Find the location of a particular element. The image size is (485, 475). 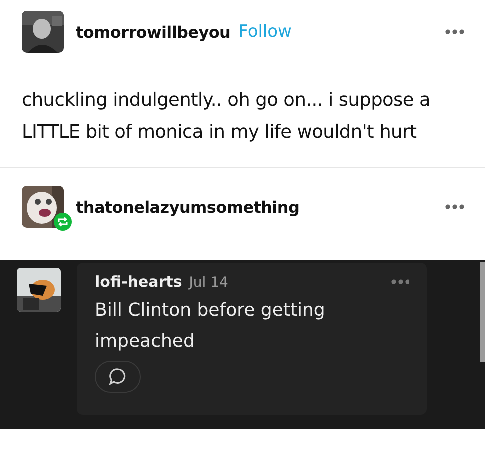

comment-date: Jul 14 is located at coordinates (208, 283).